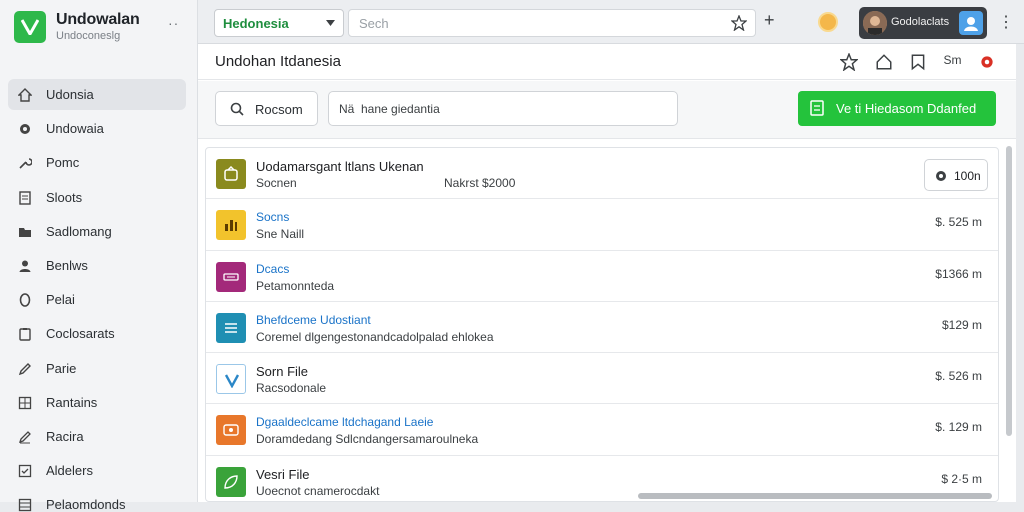 This screenshot has width=1024, height=512. I want to click on page-header: Undohan Itdanesia Sm, so click(607, 62).